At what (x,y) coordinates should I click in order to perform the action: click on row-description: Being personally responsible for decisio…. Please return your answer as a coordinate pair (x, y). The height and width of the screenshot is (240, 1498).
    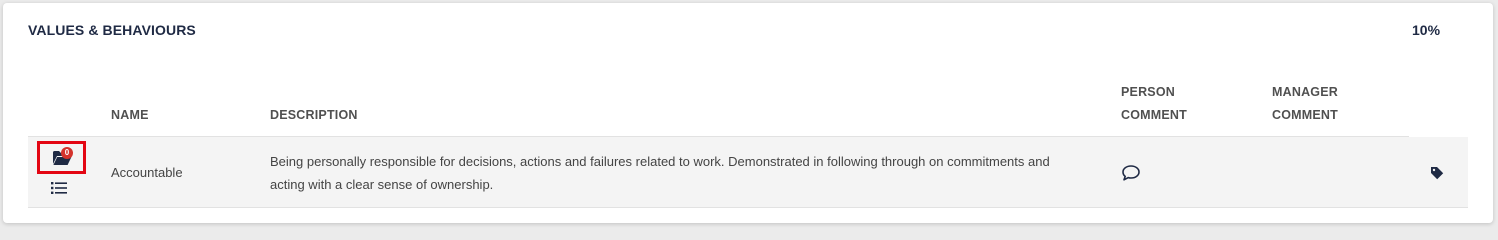
    Looking at the image, I should click on (660, 173).